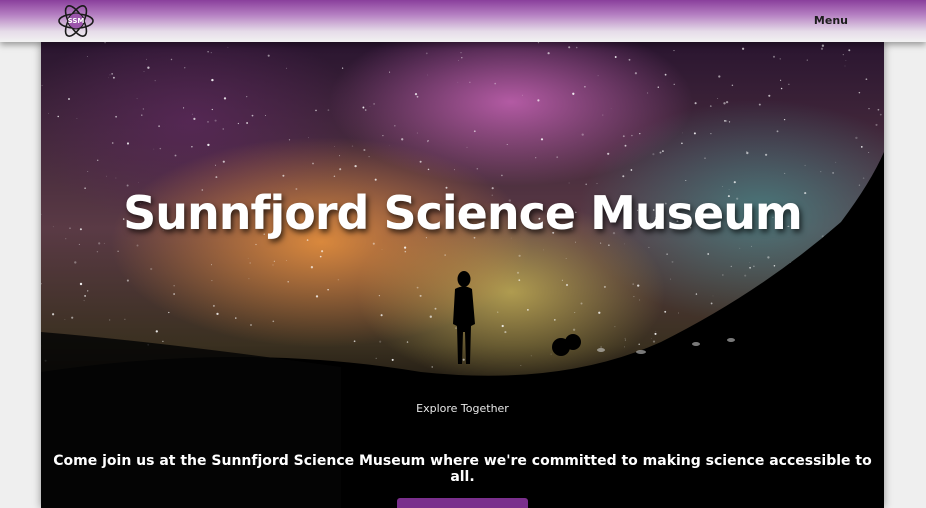 The width and height of the screenshot is (926, 508). What do you see at coordinates (462, 408) in the screenshot?
I see `hero-tagline: Explore Together` at bounding box center [462, 408].